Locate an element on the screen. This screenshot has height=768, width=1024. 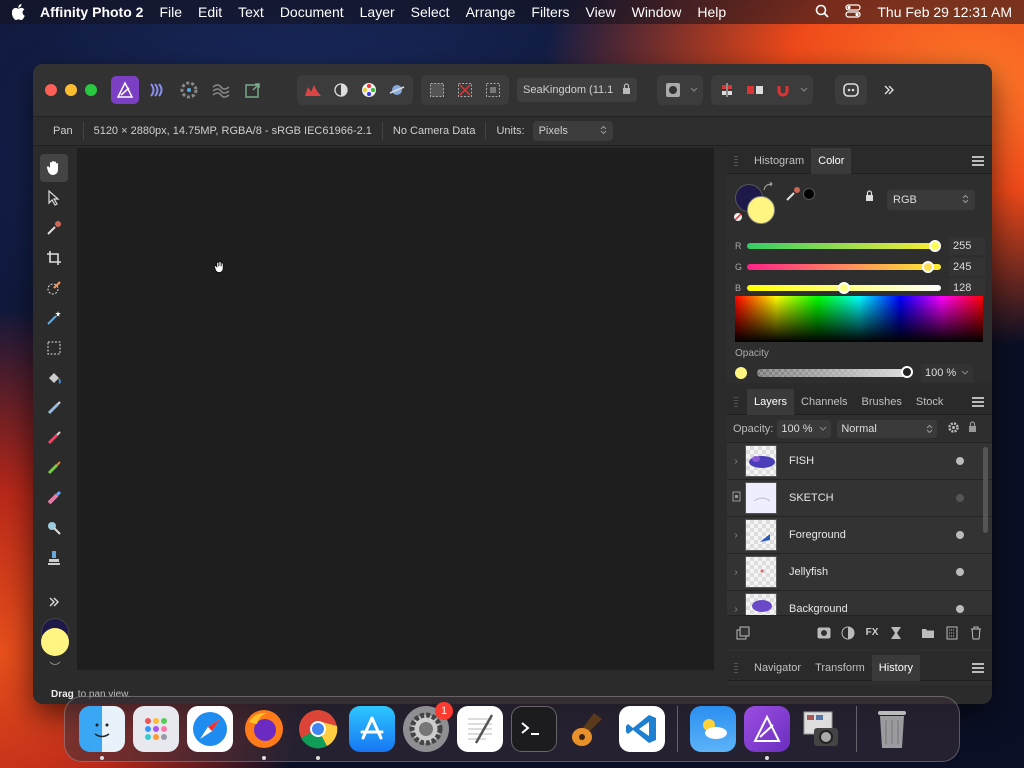
color-spectrum is located at coordinates (859, 319).